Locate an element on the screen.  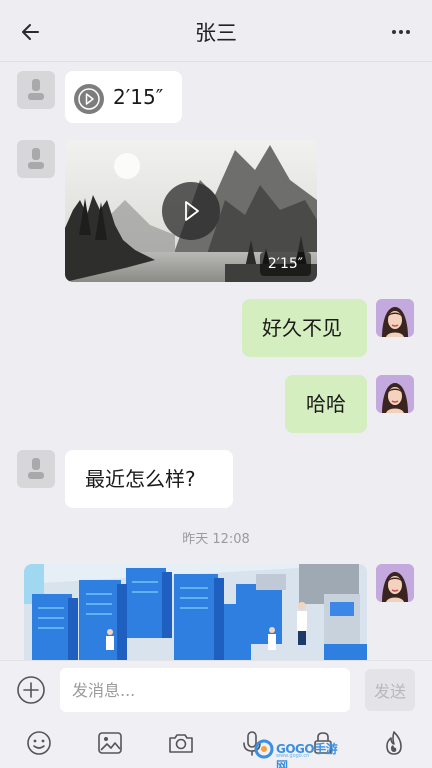
watermark-subtext: www.gogo.cn is located at coordinates (293, 756).